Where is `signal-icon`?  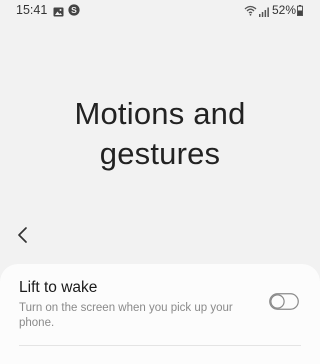
signal-icon is located at coordinates (264, 10).